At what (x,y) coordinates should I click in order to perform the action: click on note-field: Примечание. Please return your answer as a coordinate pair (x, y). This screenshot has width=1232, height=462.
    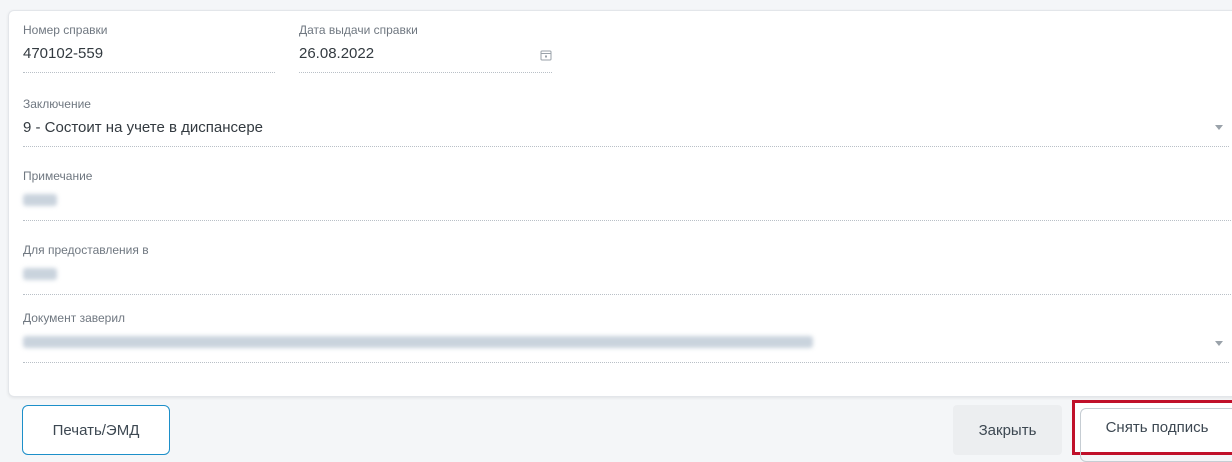
    Looking at the image, I should click on (627, 195).